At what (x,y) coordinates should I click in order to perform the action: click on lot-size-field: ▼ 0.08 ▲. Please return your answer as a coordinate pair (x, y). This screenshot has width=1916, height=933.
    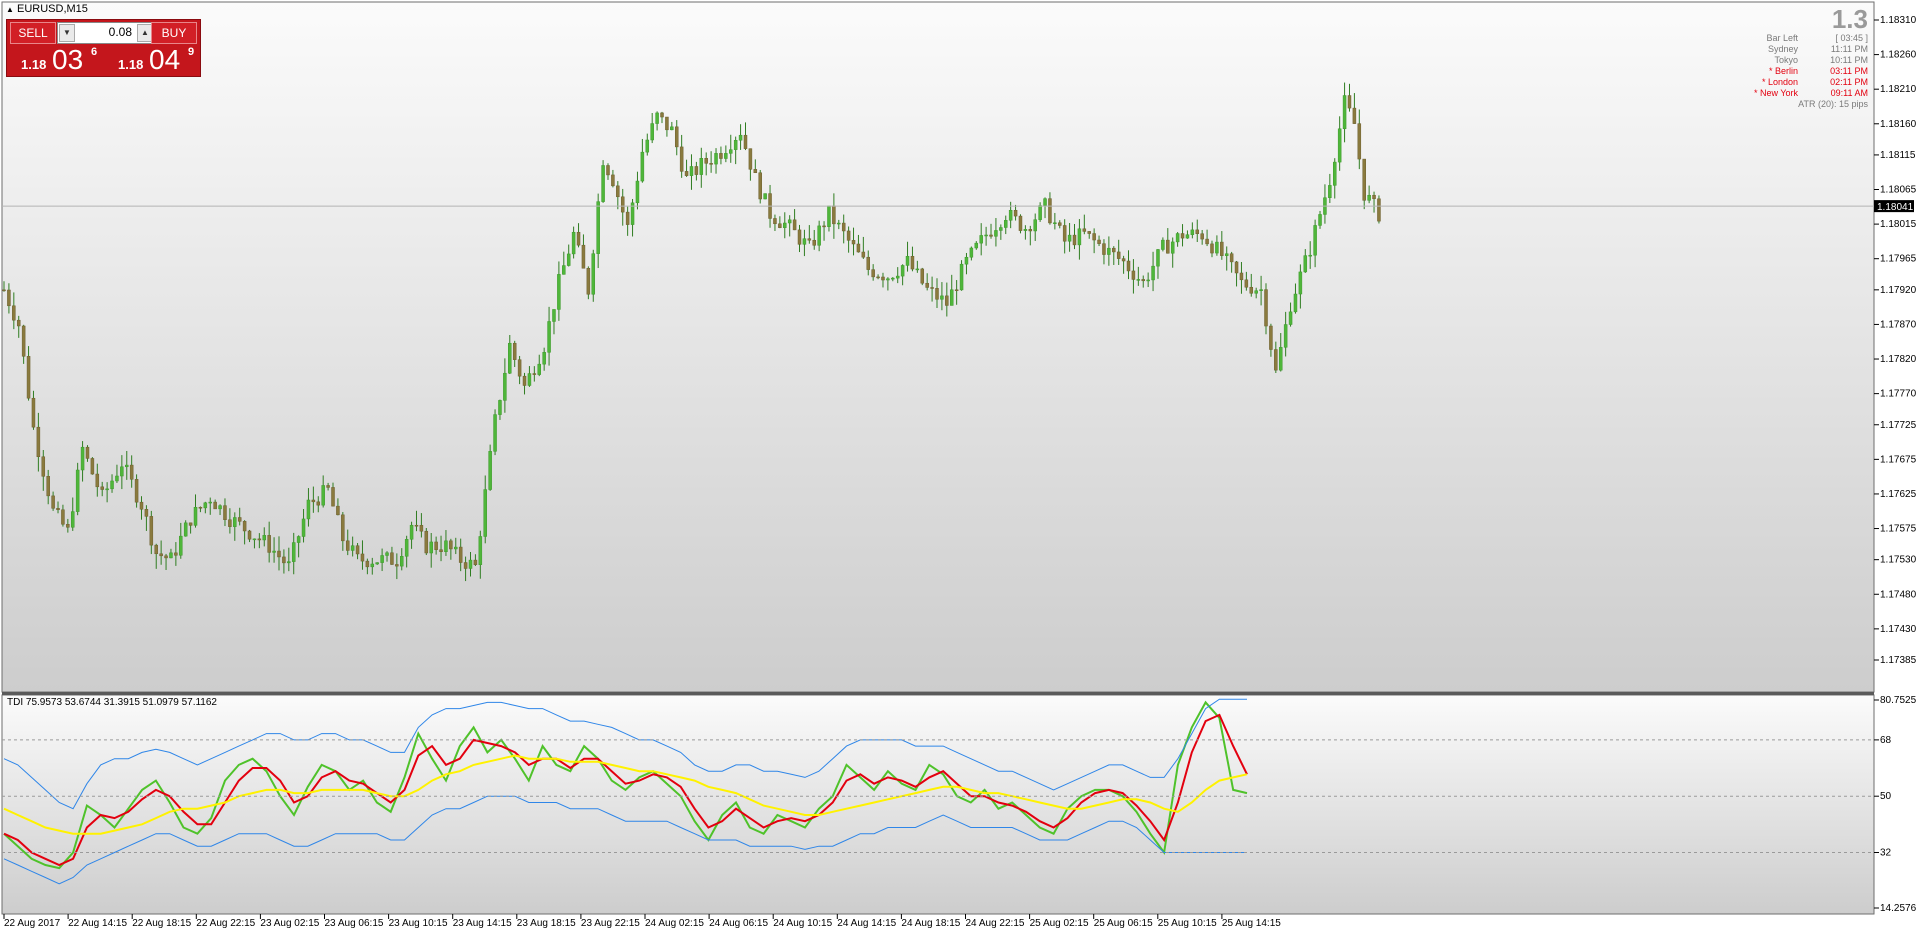
    Looking at the image, I should click on (106, 33).